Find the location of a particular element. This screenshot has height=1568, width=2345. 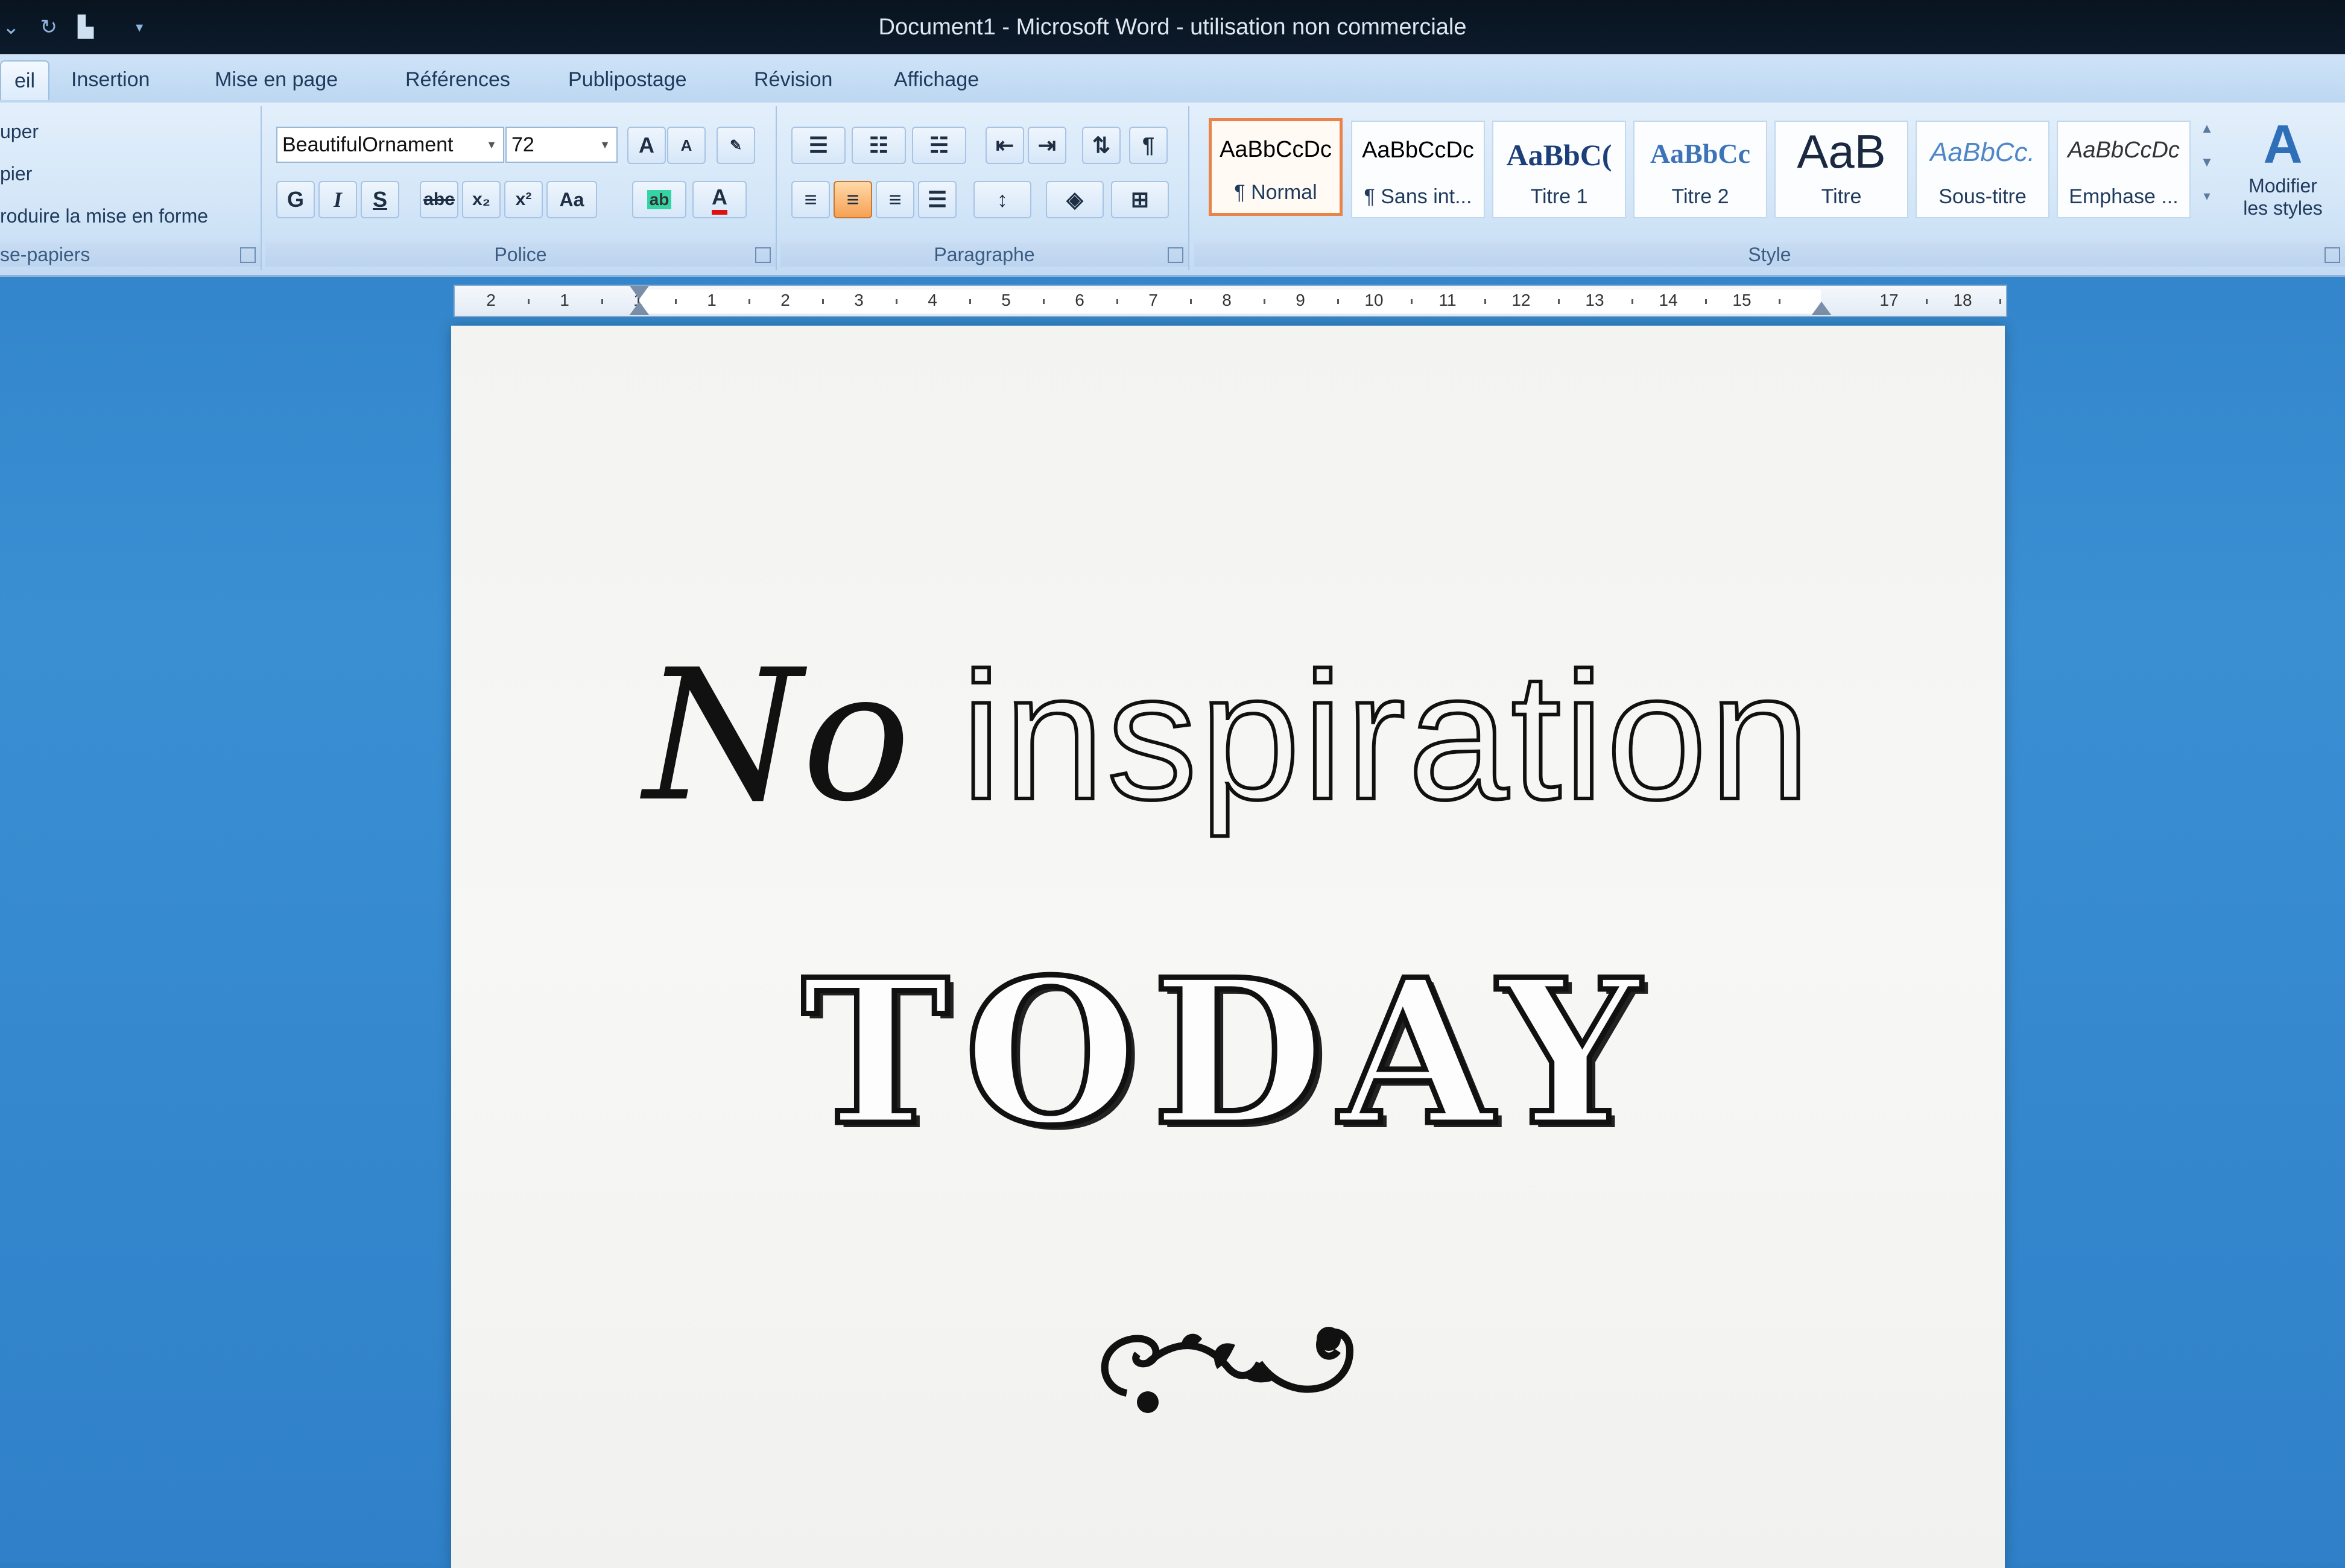

align-left-icon: ≡ is located at coordinates (810, 199).